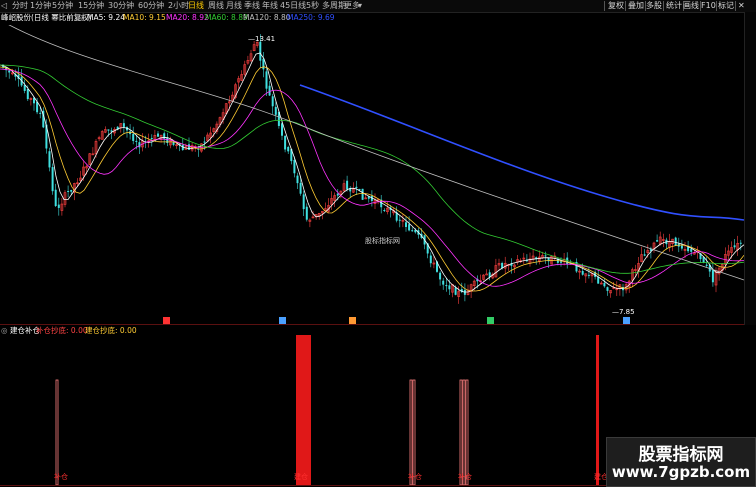 This screenshot has width=756, height=487. I want to click on multi-stock-button: 多股, so click(654, 6).